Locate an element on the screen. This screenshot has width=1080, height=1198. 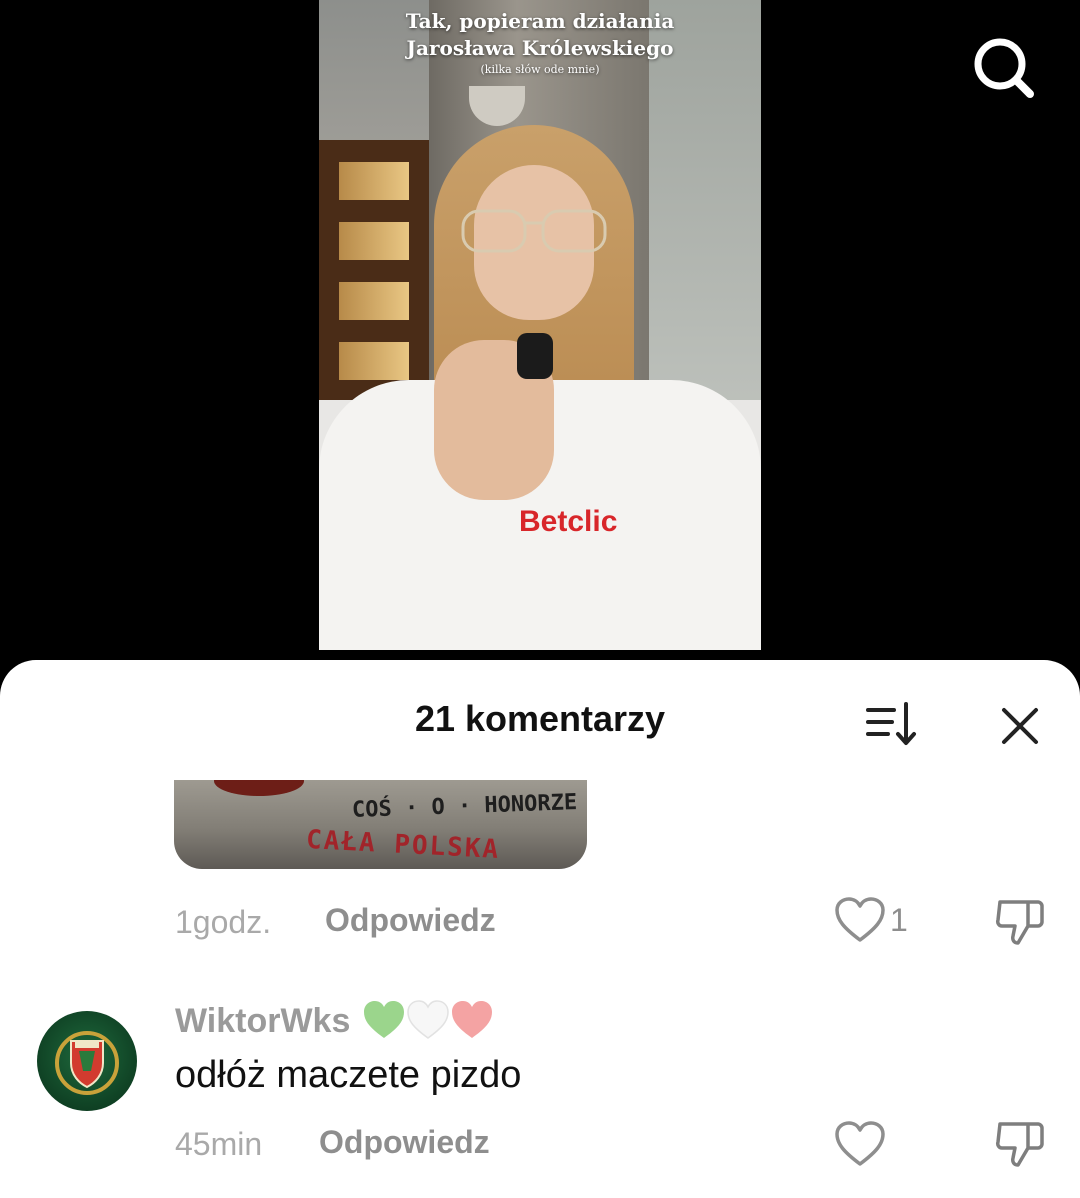
sort-button is located at coordinates (892, 725).